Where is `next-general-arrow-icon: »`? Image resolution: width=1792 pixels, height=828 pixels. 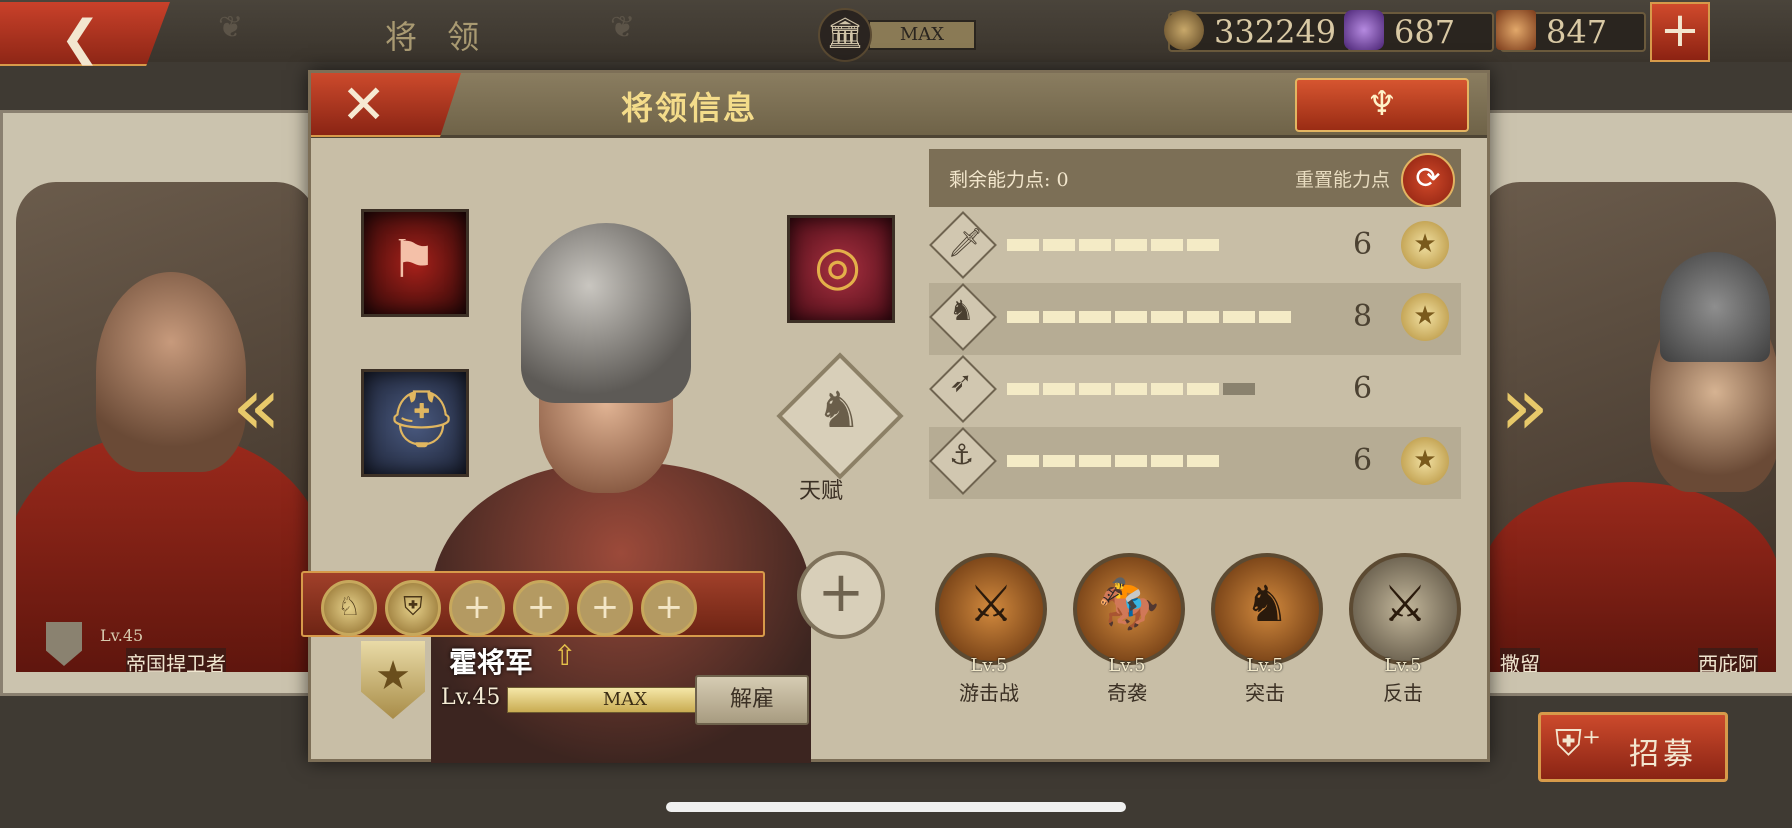
next-general-arrow-icon: » is located at coordinates (1524, 406).